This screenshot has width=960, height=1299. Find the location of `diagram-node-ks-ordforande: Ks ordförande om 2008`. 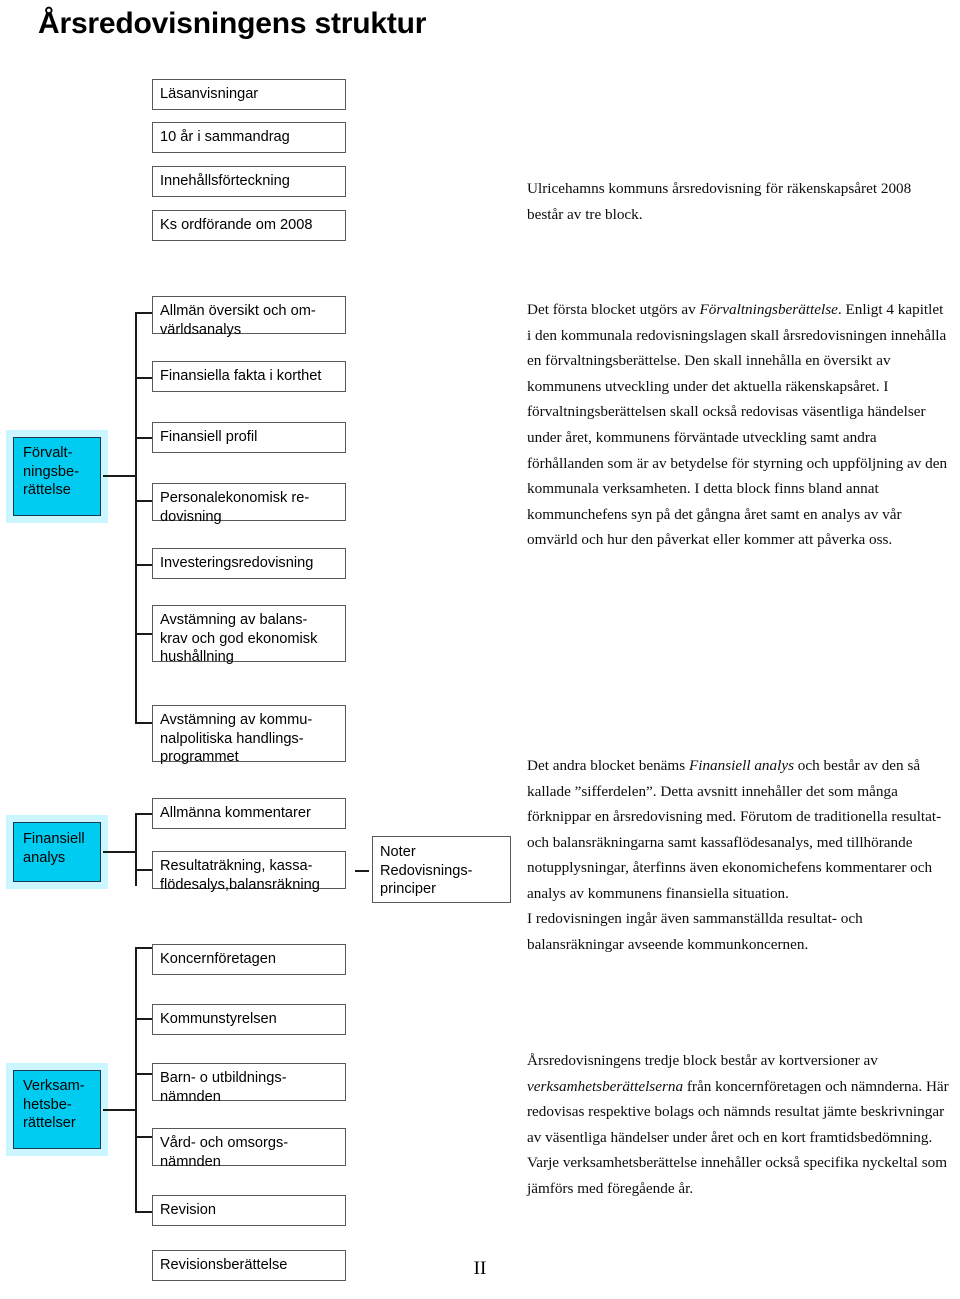

diagram-node-ks-ordforande: Ks ordförande om 2008 is located at coordinates (249, 225).